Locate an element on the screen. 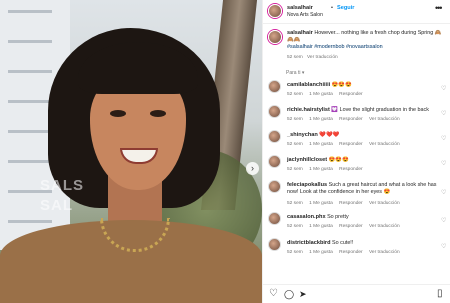 The image size is (450, 303). comment-meta: 52 sem 1 Me gusta Responder is located at coordinates (327, 94).